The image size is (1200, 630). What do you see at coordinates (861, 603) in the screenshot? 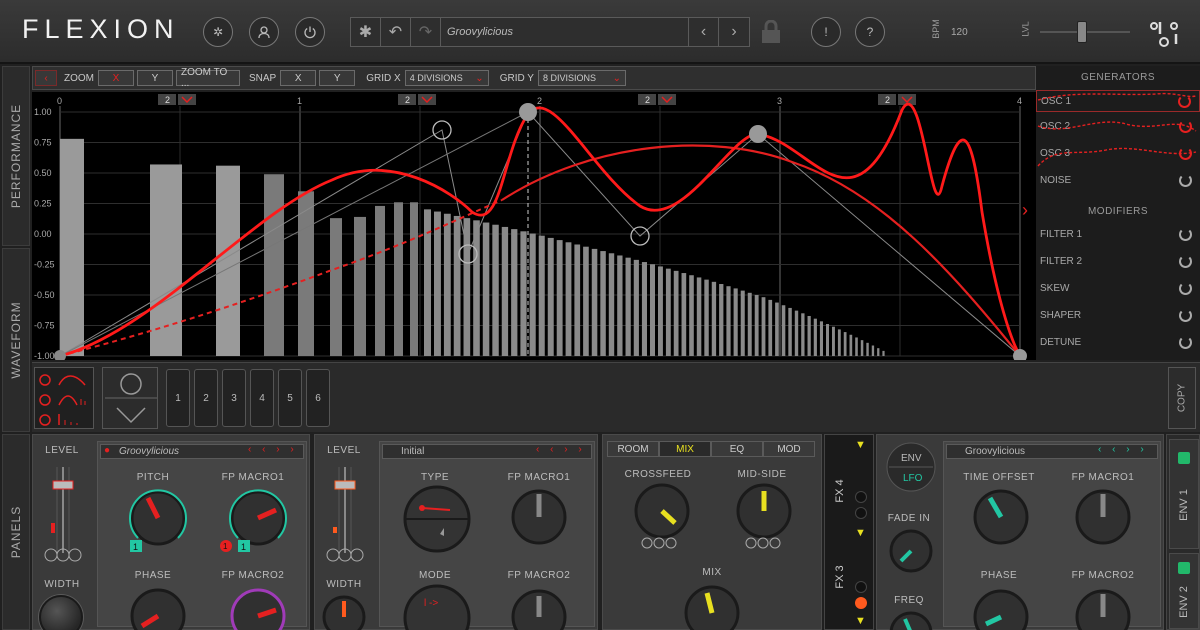
I see `fx3-dot-active` at bounding box center [861, 603].